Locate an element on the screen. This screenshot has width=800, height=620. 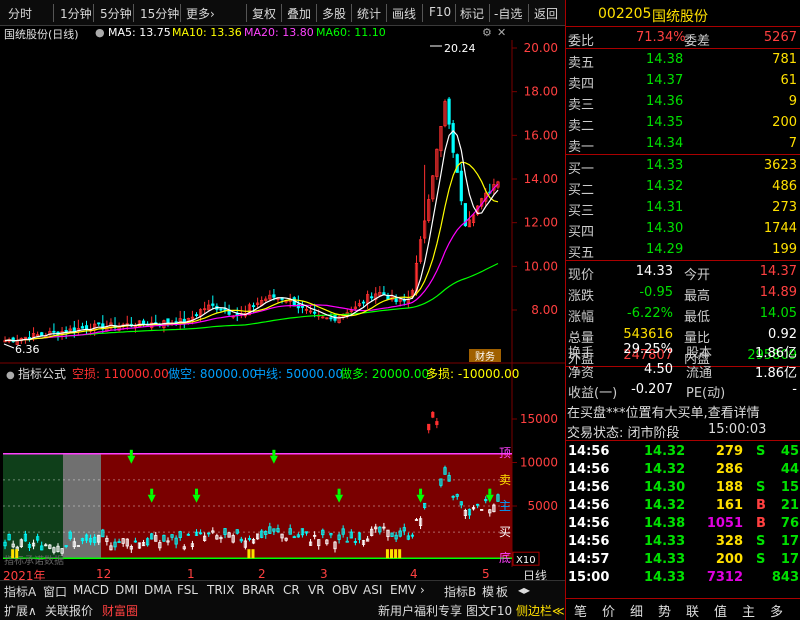
tool-f10: F10 is located at coordinates (440, 12).